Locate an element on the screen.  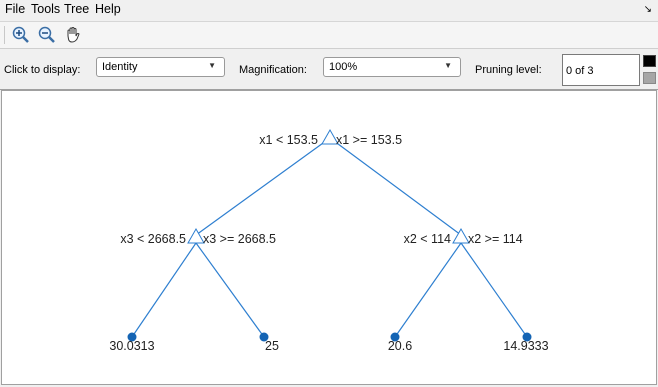
left-node-right-rule: x3 >= 2668.5 is located at coordinates (239, 239).